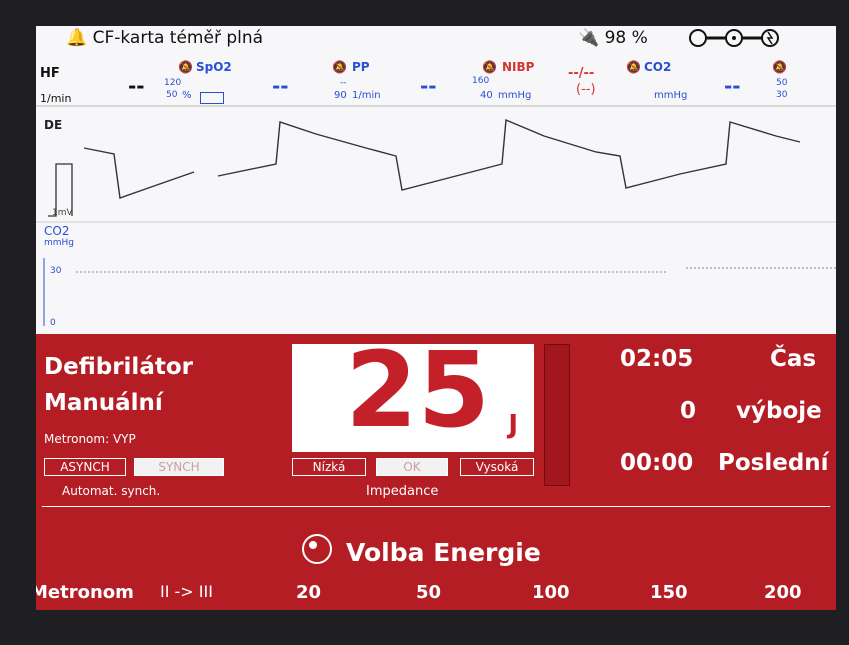 This screenshot has height=645, width=849. Describe the element at coordinates (551, 592) in the screenshot. I see `energy-option-100: 100` at that location.